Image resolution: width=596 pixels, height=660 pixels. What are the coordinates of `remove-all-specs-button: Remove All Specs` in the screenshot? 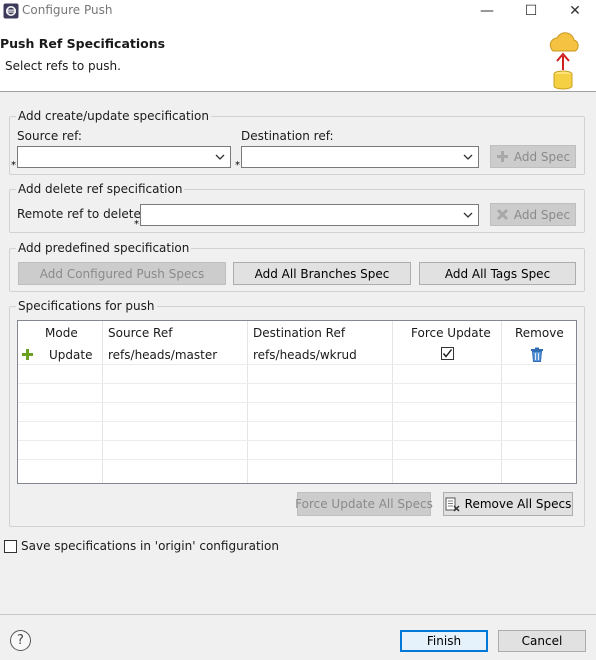 It's located at (508, 504).